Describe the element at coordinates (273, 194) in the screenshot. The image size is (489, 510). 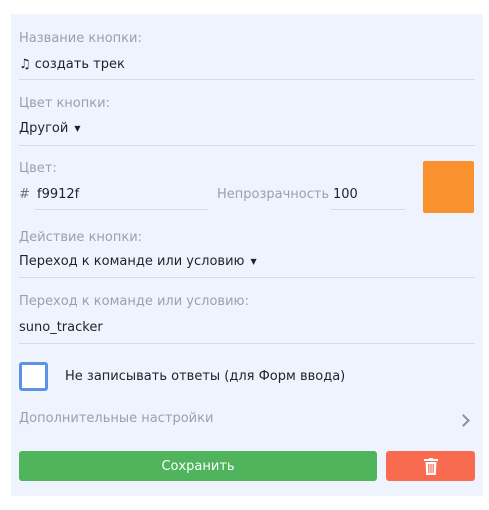
I see `opacity-label: Непрозрачность` at that location.